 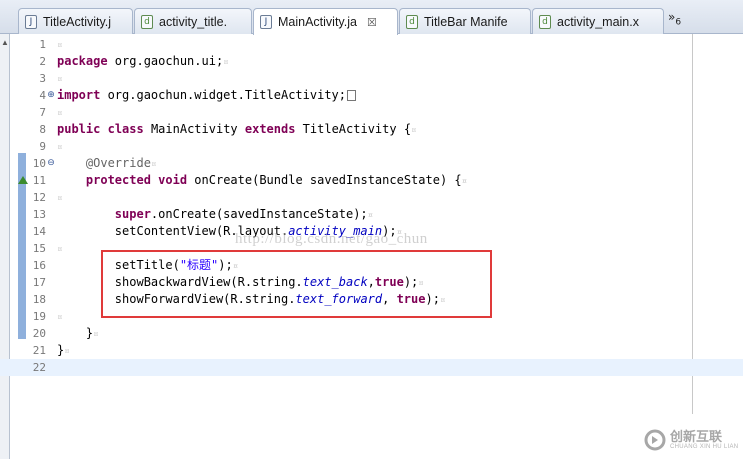 I want to click on line-number: 11, so click(x=39, y=180).